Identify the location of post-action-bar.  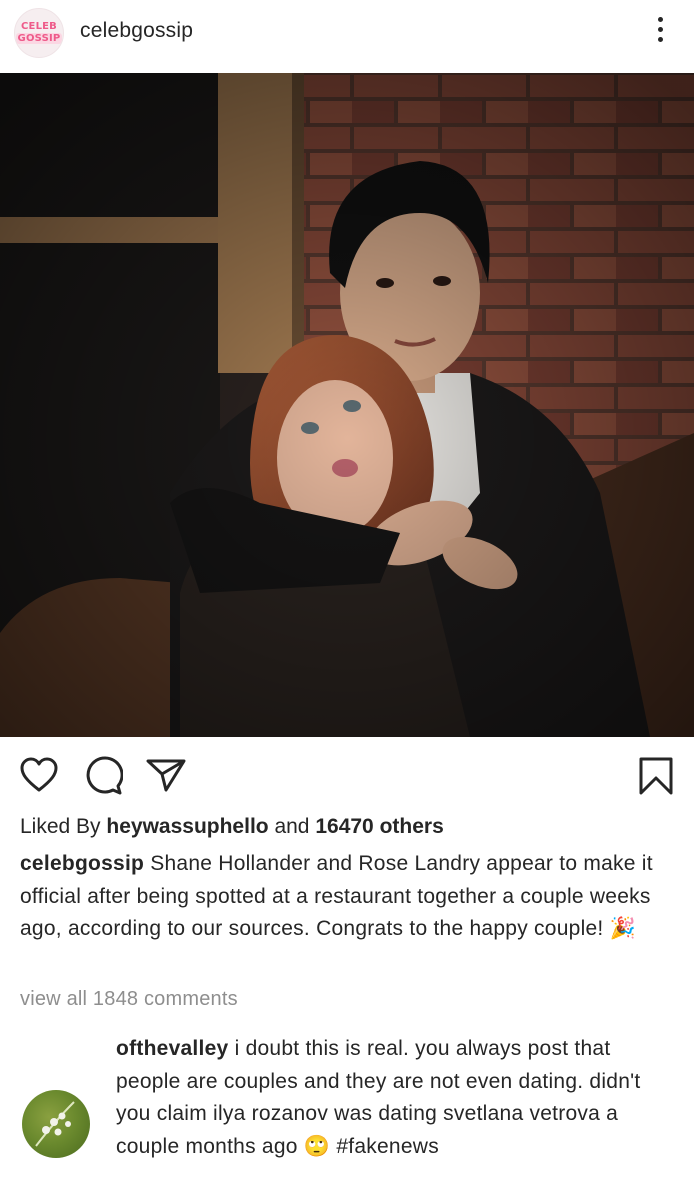
(347, 776).